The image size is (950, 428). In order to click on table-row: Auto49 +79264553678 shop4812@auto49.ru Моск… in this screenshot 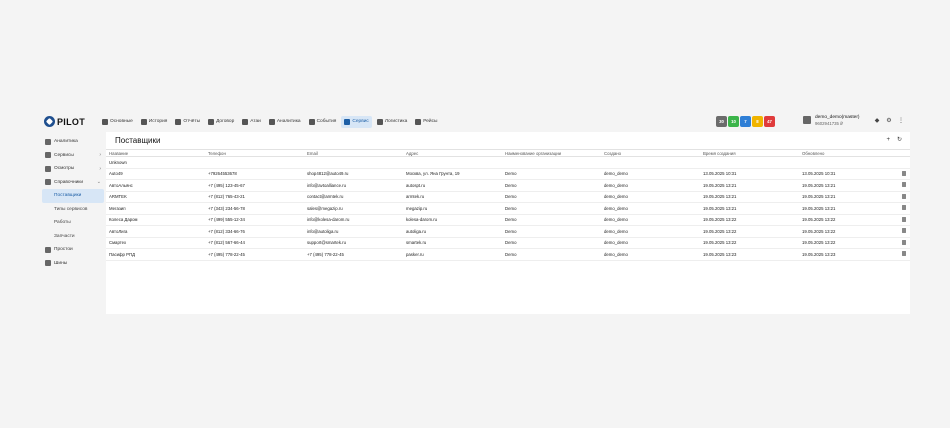, I will do `click(508, 174)`.